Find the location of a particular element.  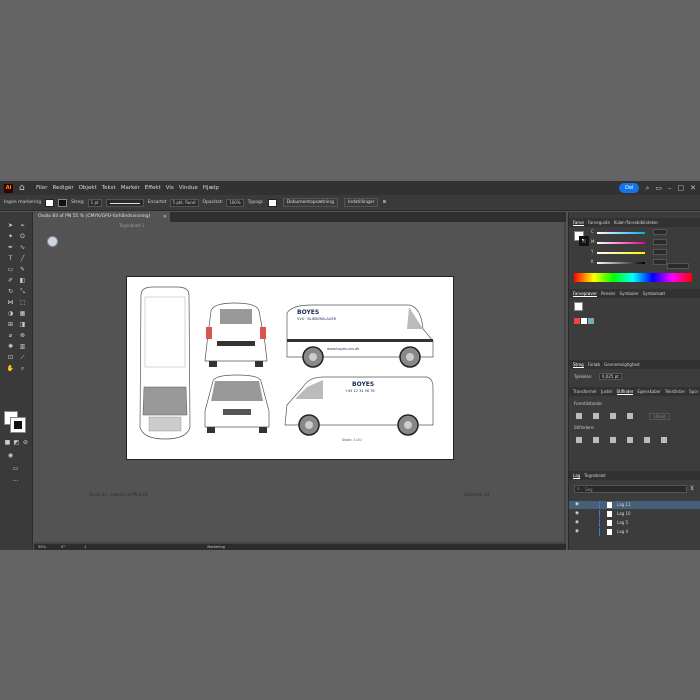

layer-name: Lag 5 is located at coordinates (622, 522).